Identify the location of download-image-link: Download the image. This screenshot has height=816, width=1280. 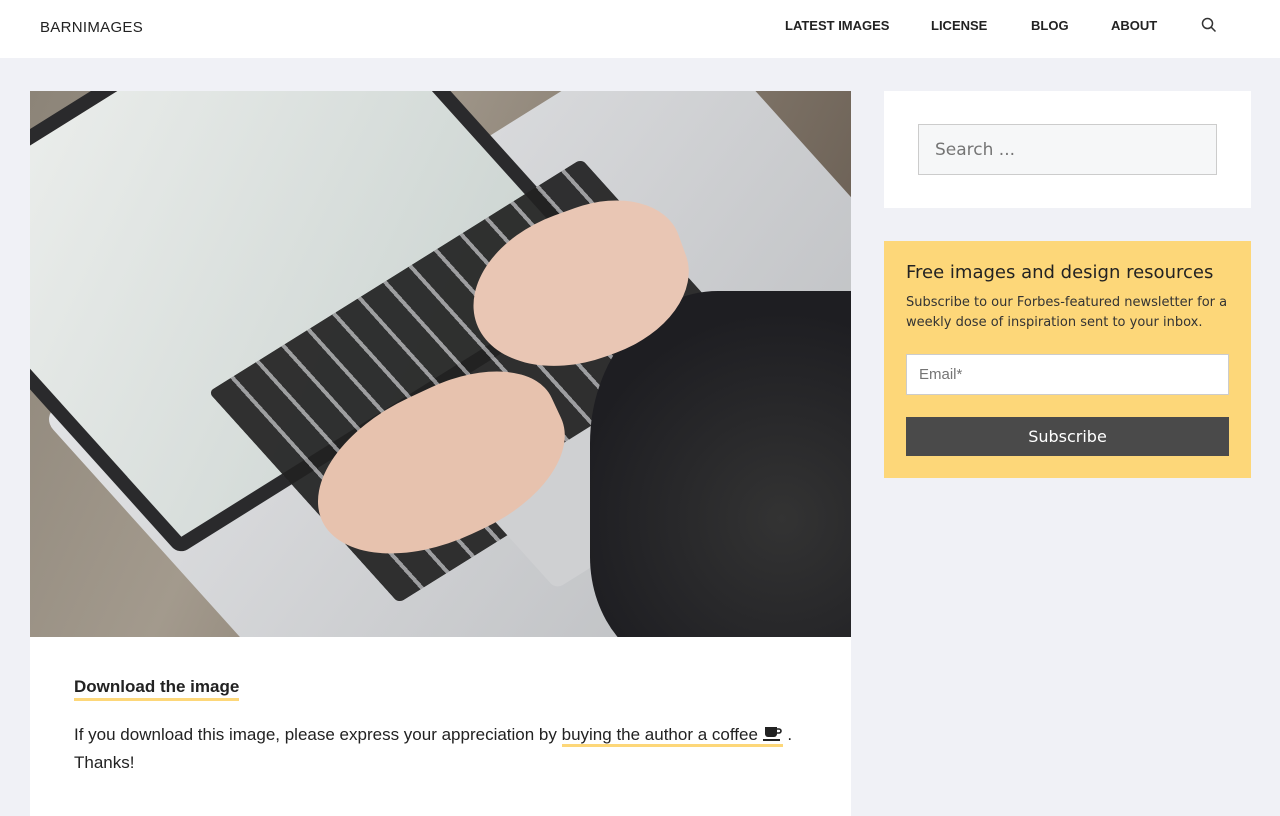
(157, 689).